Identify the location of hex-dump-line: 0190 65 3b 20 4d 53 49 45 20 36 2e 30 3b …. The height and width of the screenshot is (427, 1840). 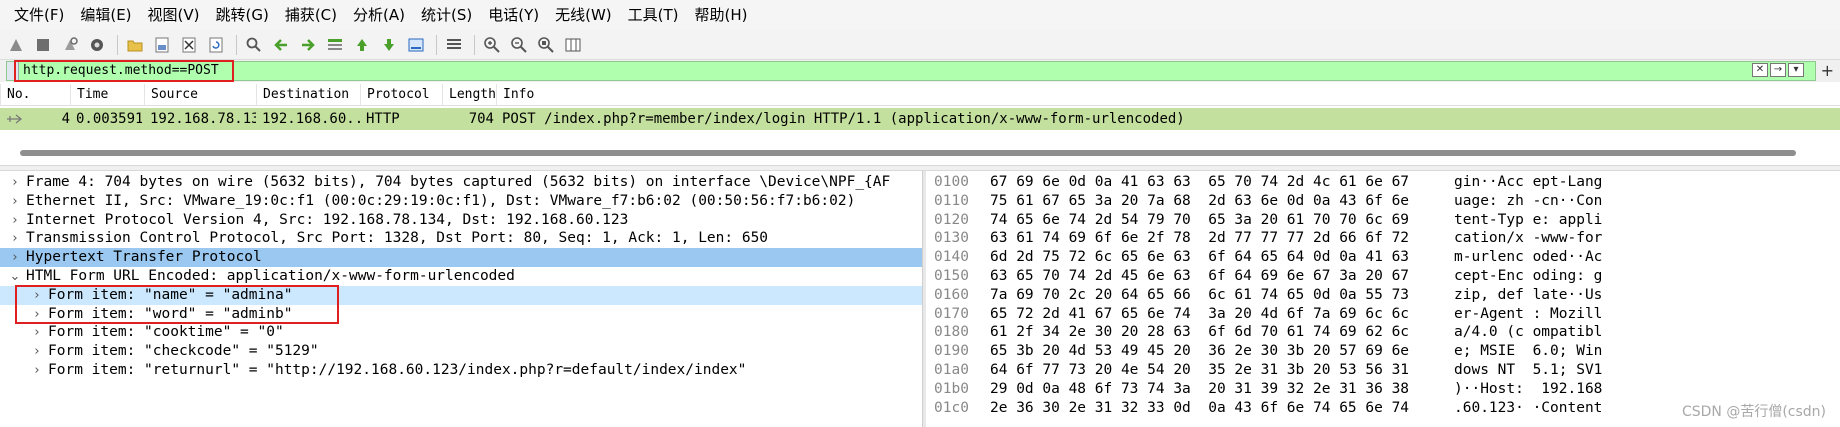
(1384, 351).